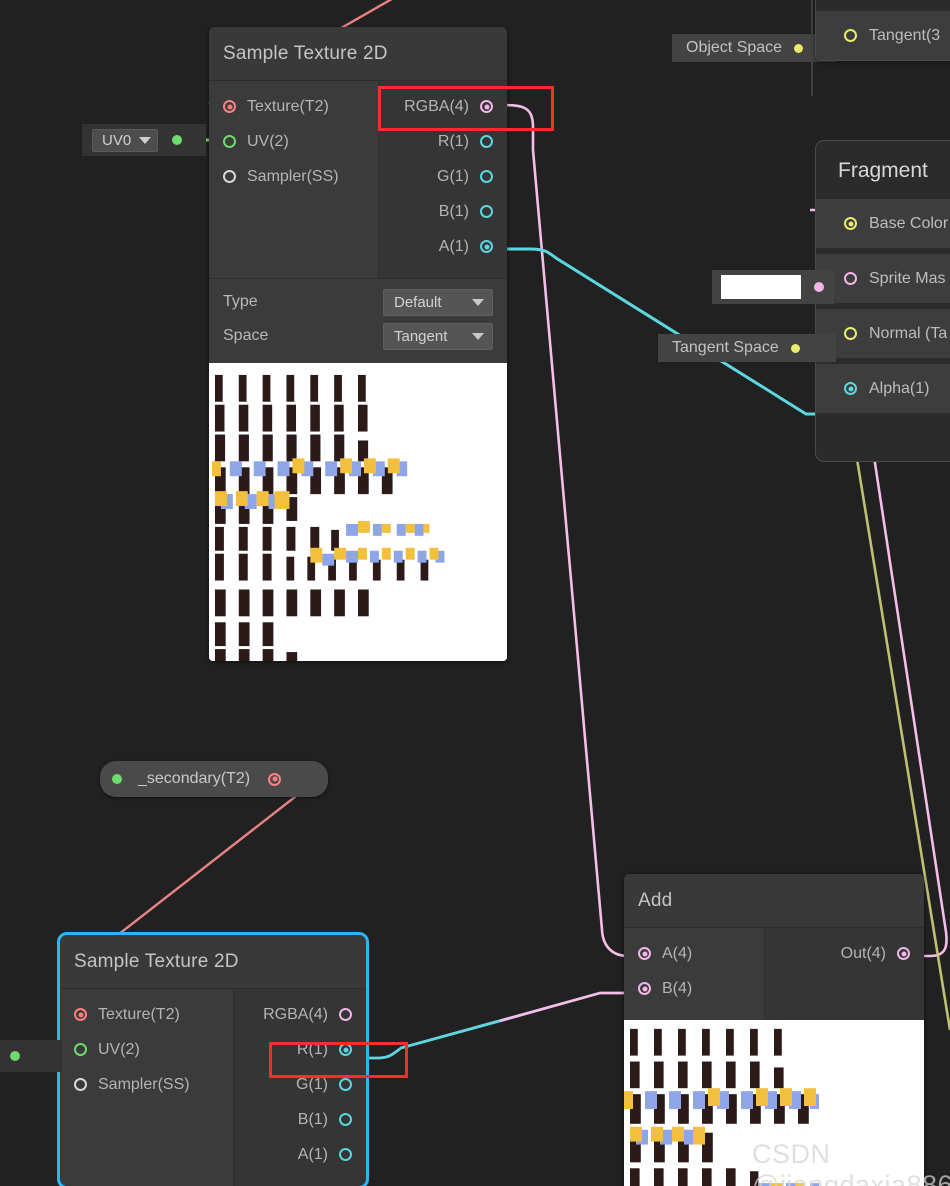 This screenshot has height=1186, width=950. Describe the element at coordinates (883, 35) in the screenshot. I see `tangent-port-row: Tangent(3` at that location.